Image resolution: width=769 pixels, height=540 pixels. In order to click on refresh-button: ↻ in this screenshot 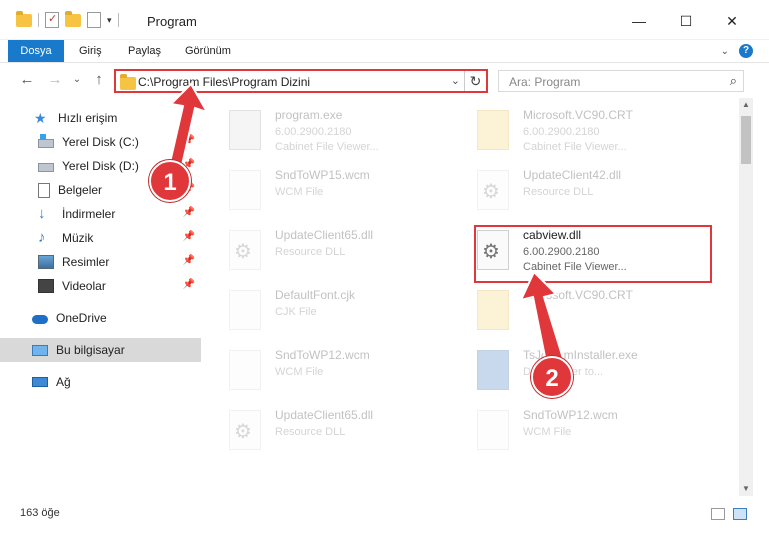, I will do `click(475, 81)`.